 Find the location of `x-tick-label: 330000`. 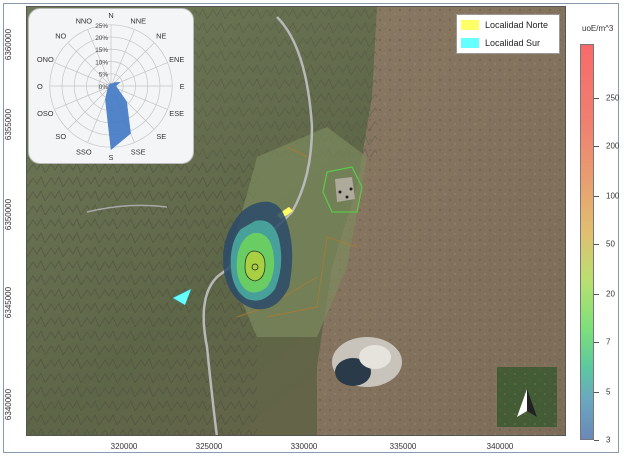

x-tick-label: 330000 is located at coordinates (304, 446).